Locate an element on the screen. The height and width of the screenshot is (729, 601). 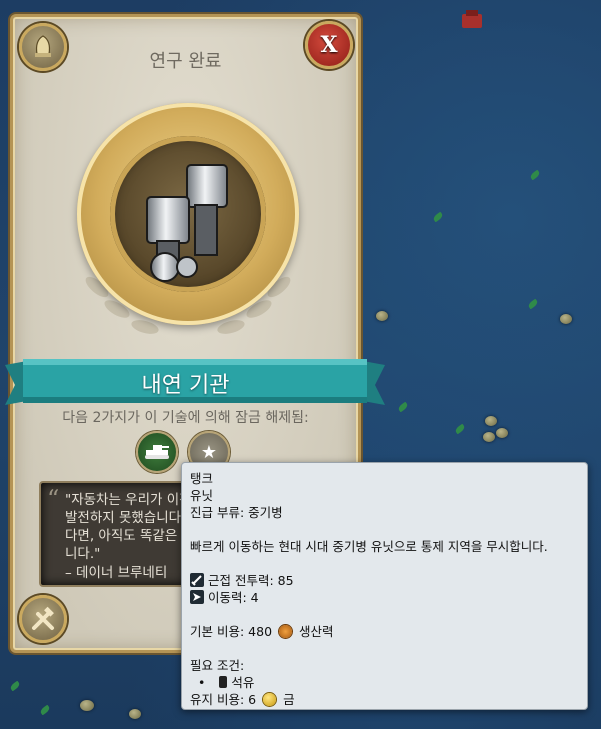
base-cost: 기본 비용: 480 is located at coordinates (231, 631).